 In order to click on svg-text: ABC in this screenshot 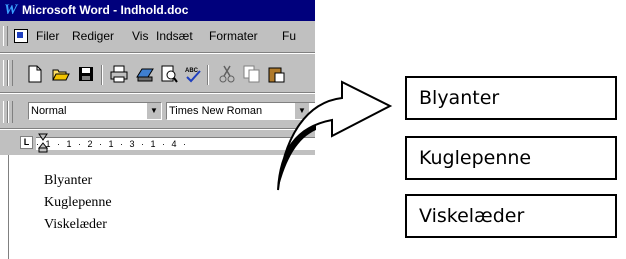, I will do `click(192, 71)`.